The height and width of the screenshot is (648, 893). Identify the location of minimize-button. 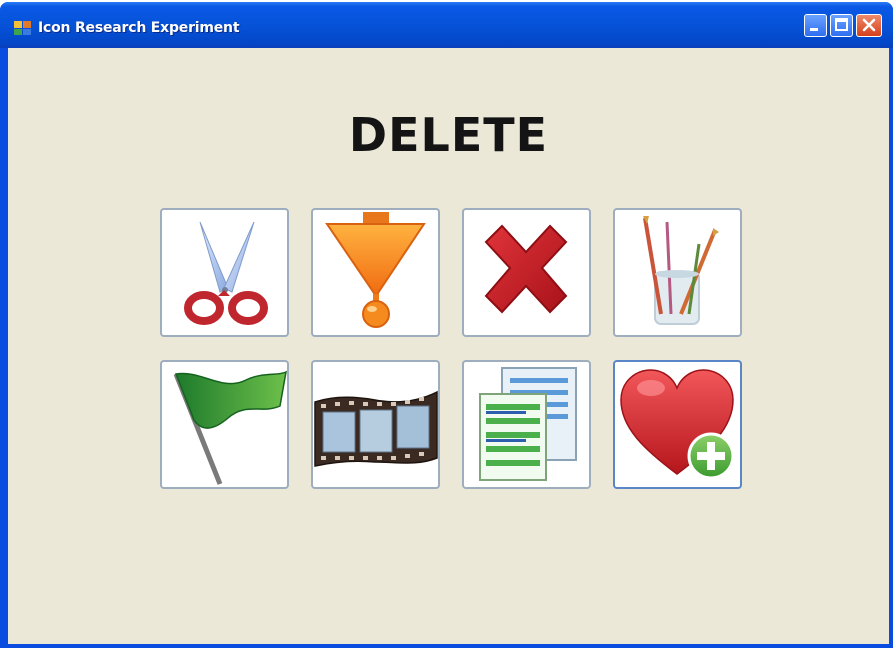
(815, 25).